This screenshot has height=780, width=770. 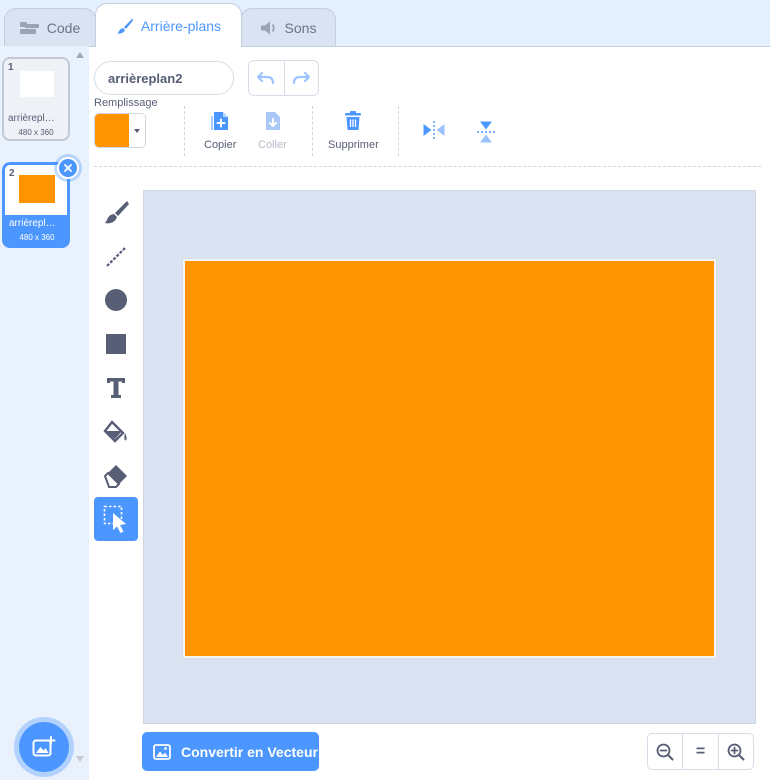 I want to click on copy-icon, so click(x=220, y=121).